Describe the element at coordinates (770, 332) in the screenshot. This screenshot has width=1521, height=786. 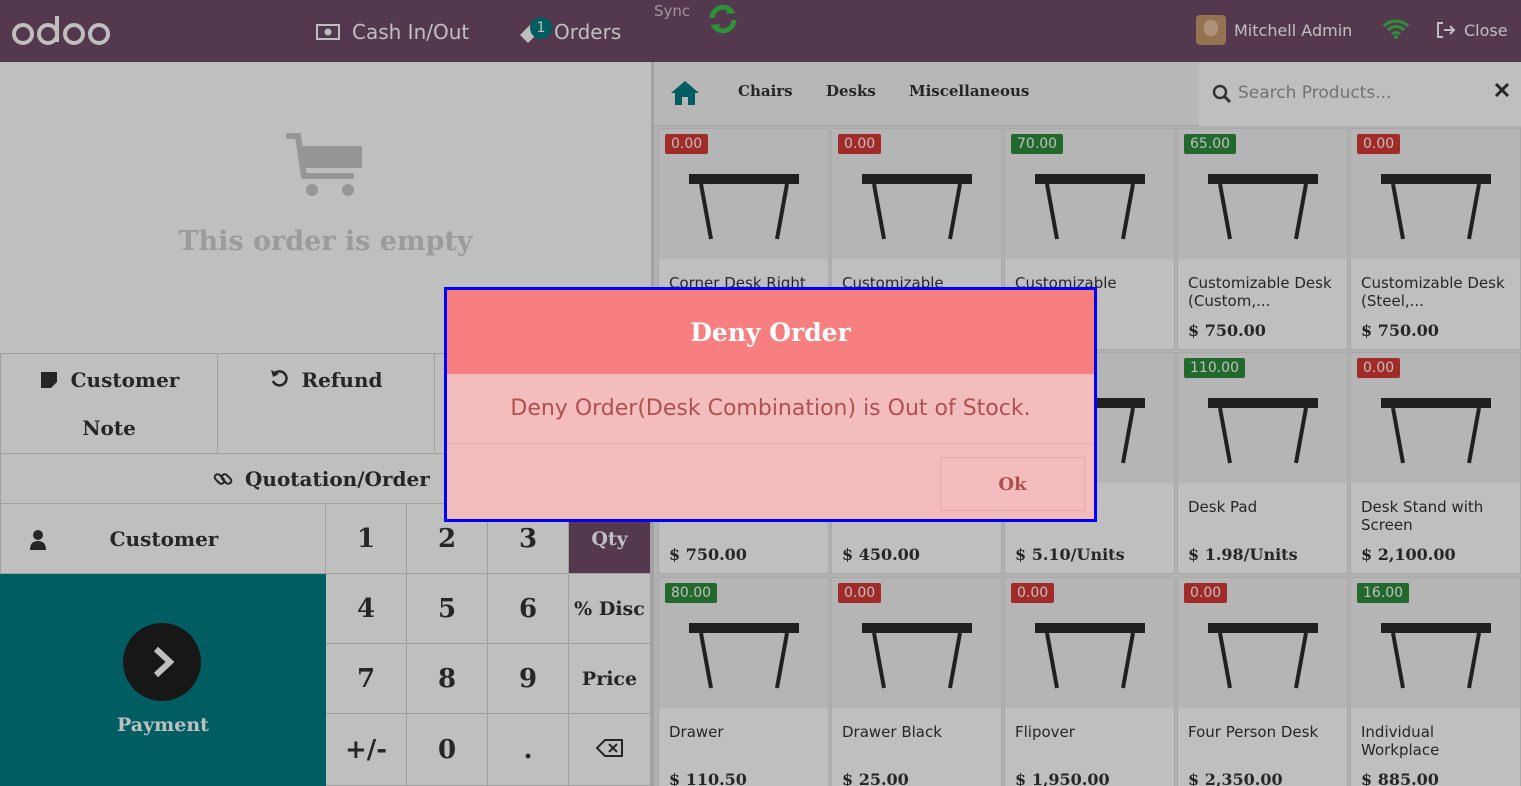
I see `dialog-title: Deny Order` at that location.